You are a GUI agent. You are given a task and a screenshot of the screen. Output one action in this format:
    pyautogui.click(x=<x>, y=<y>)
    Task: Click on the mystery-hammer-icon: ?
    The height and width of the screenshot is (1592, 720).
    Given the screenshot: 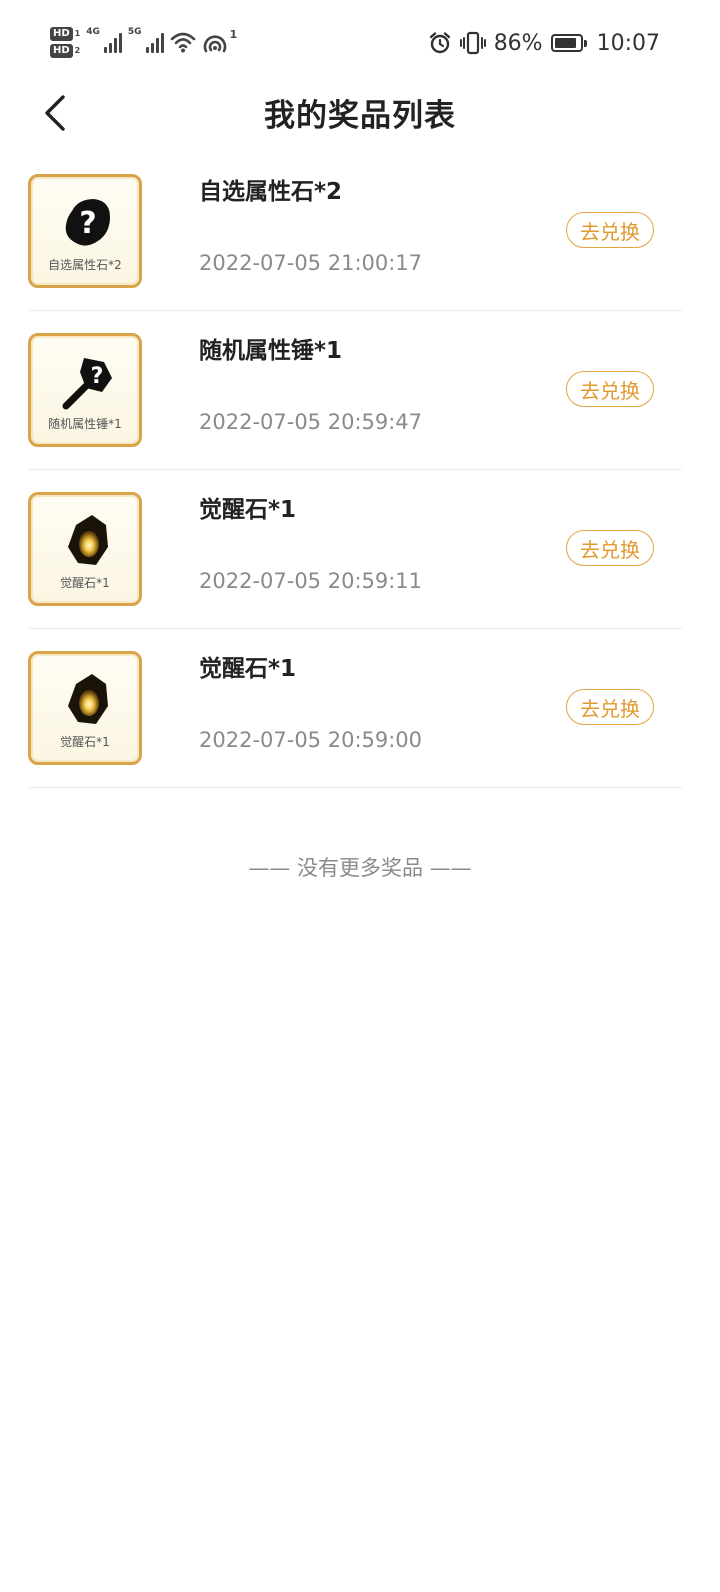 What is the action you would take?
    pyautogui.click(x=87, y=384)
    